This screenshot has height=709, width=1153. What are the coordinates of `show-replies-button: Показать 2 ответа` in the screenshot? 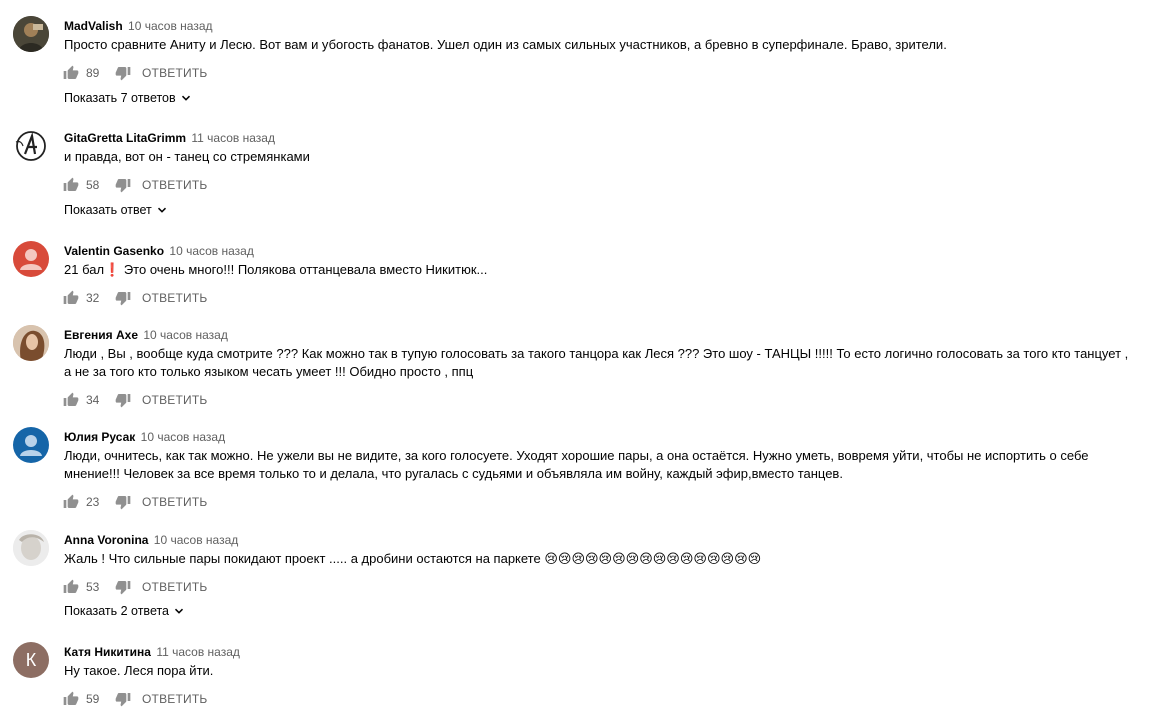 It's located at (124, 611).